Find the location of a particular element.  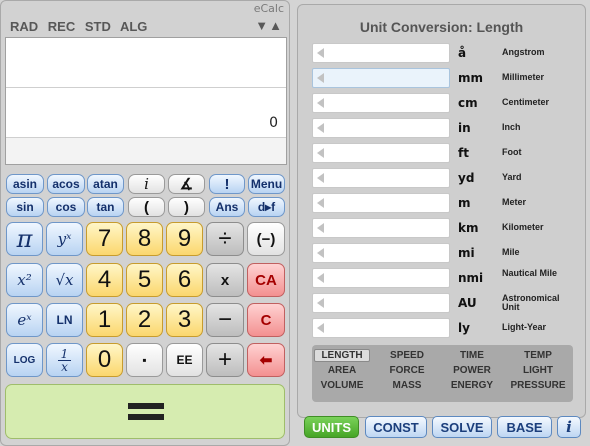

category-light: LIGHT is located at coordinates (538, 370).